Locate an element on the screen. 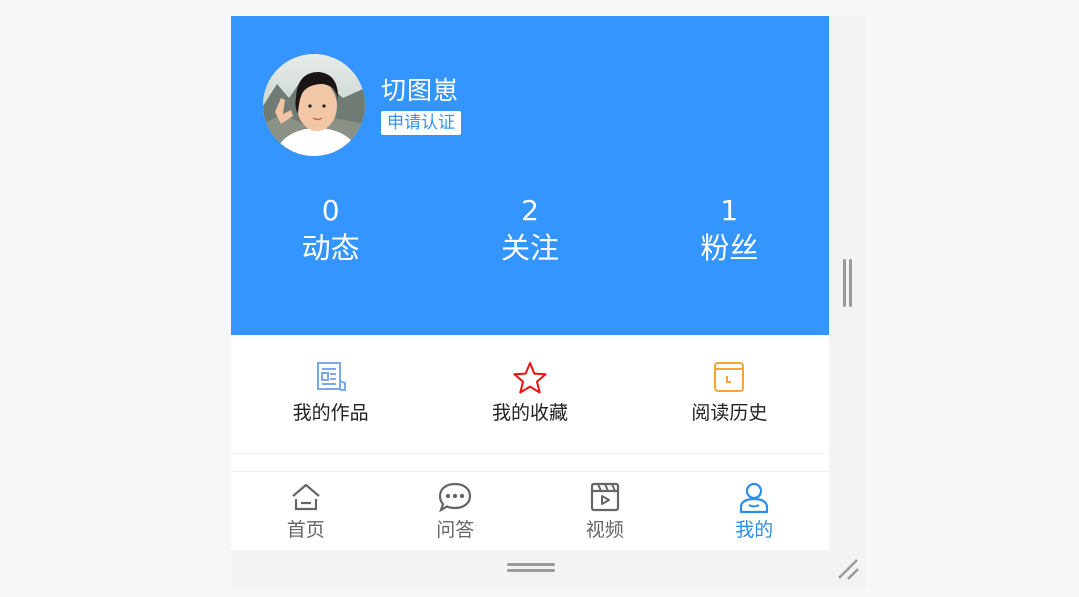 The width and height of the screenshot is (1079, 597). home-icon is located at coordinates (306, 499).